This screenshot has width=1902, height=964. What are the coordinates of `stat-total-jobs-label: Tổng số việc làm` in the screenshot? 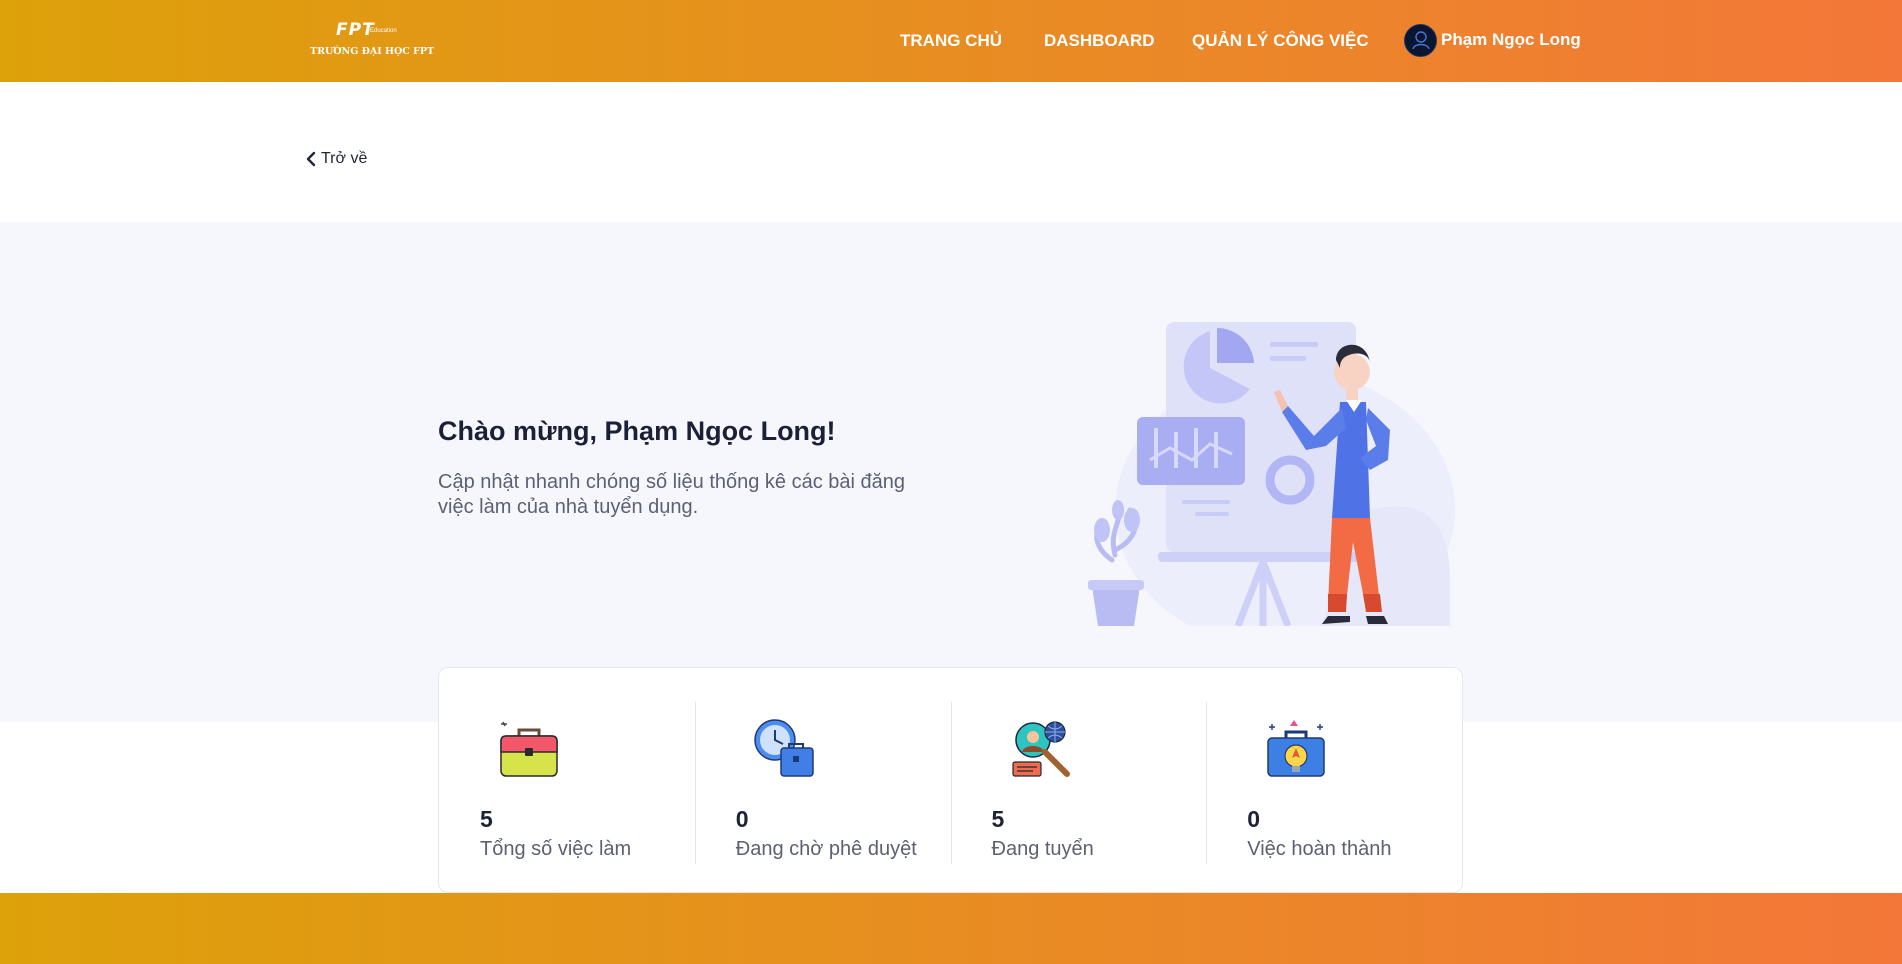 It's located at (556, 849).